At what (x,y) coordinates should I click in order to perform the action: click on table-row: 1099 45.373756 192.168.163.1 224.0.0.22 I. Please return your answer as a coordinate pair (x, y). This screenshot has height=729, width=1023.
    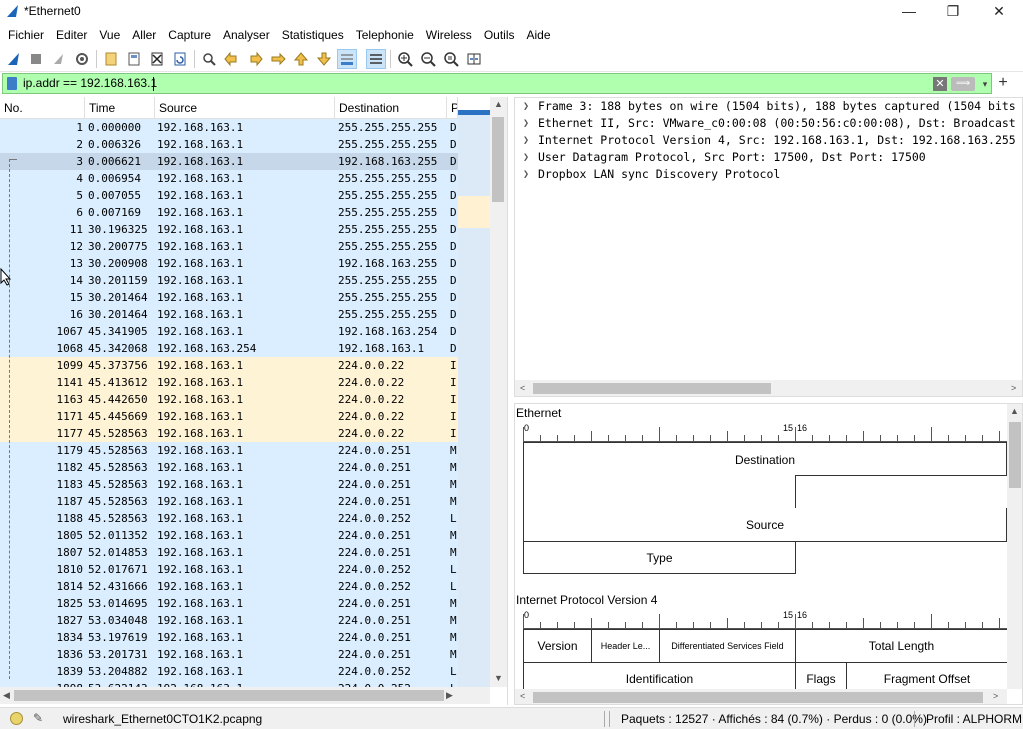
    Looking at the image, I should click on (245, 365).